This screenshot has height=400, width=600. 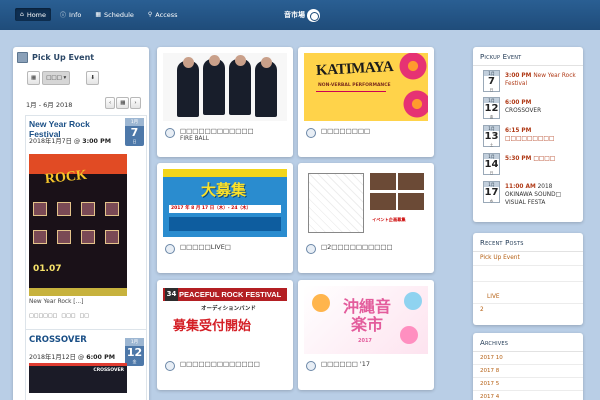 I want to click on nav-schedule-label: Schedule, so click(x=119, y=14).